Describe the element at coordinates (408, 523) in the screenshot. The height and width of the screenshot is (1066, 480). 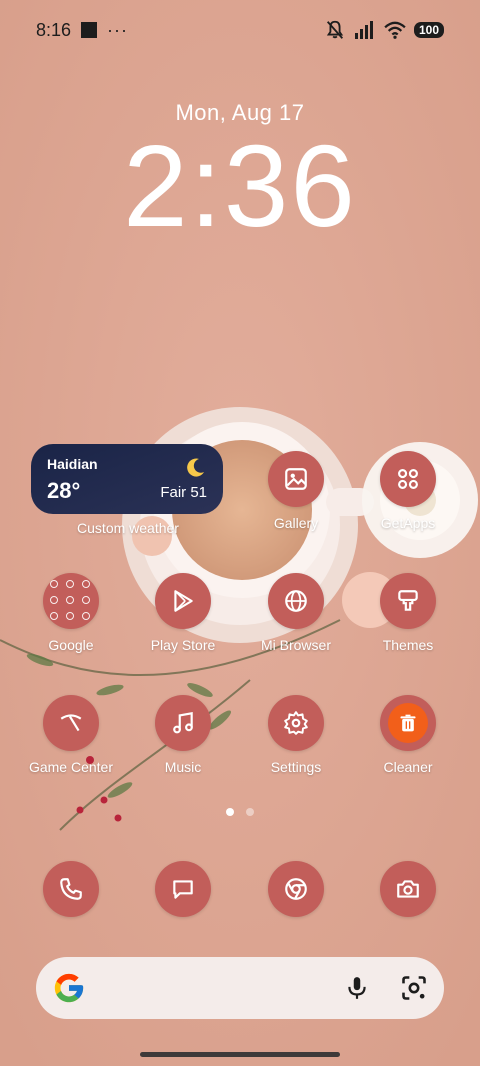
I see `app-label: GetApps` at that location.